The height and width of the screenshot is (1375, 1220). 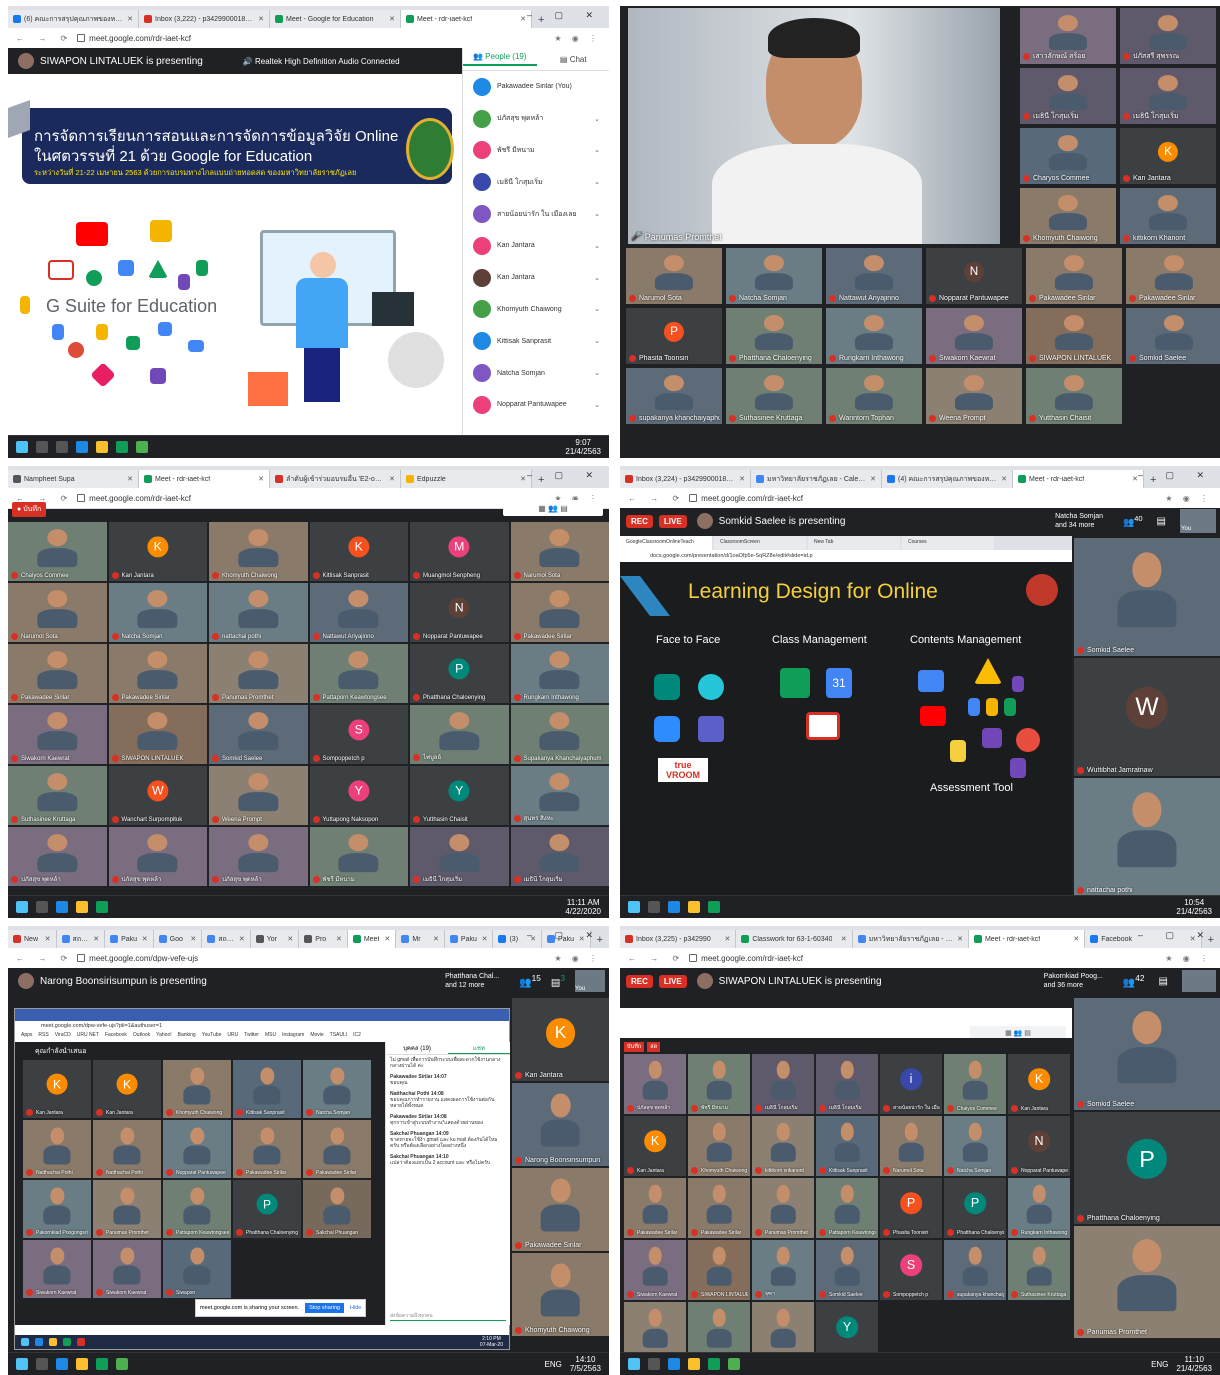 I want to click on participant-tile: Natthachai Pothi, so click(x=127, y=1149).